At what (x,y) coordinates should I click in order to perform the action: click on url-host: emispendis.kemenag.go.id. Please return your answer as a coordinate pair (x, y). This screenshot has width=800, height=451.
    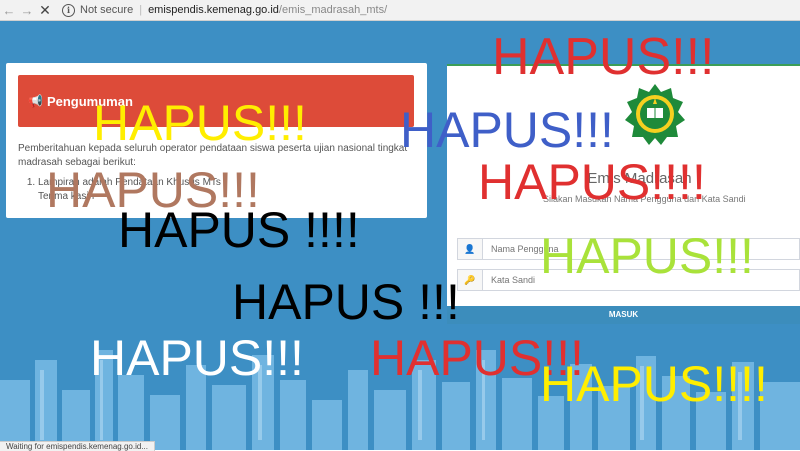
    Looking at the image, I should click on (213, 10).